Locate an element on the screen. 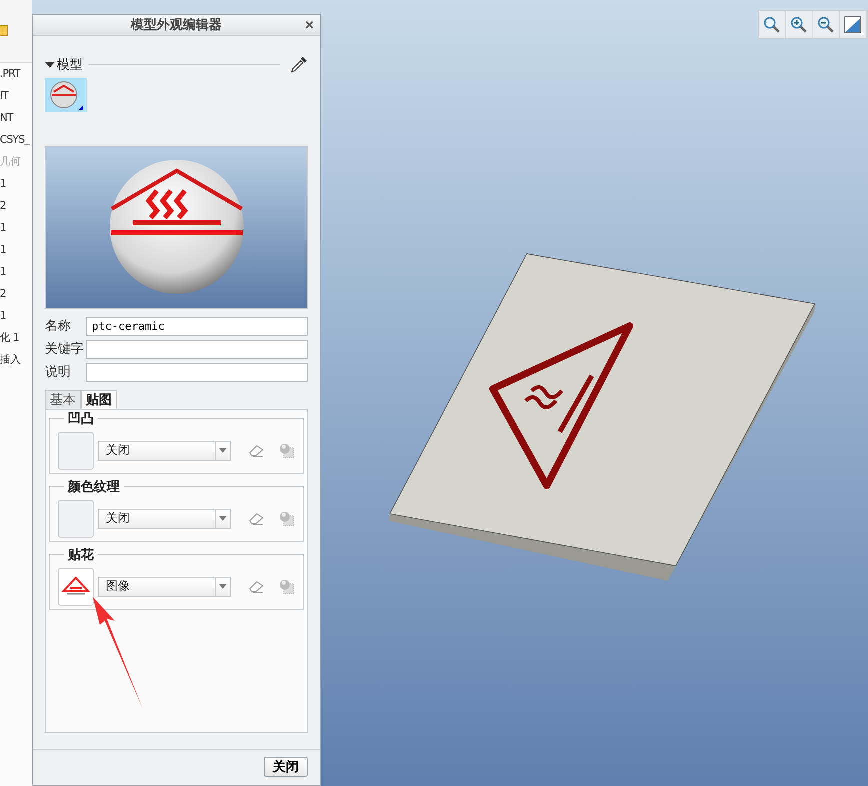  dialog-title: 模型外观编辑器 is located at coordinates (176, 25).